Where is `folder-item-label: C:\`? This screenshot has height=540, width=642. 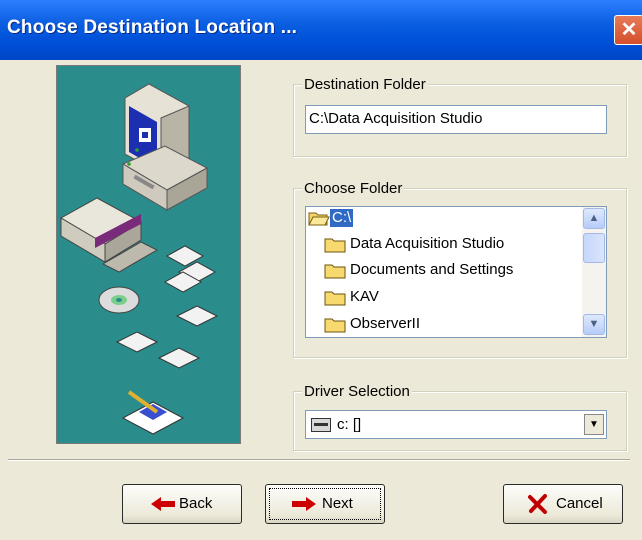
folder-item-label: C:\ is located at coordinates (342, 218).